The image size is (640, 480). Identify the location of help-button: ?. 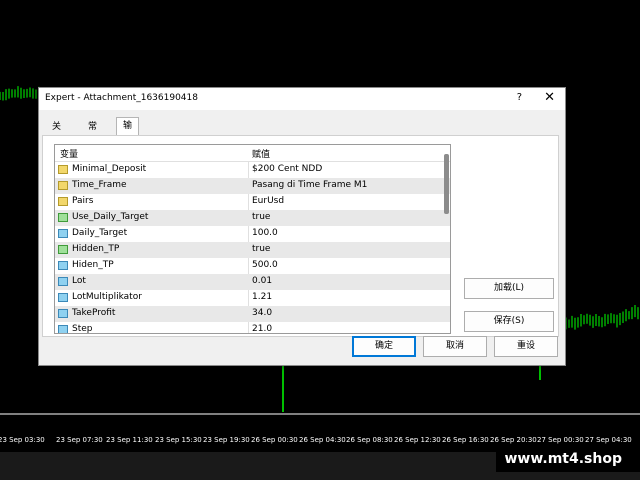
(519, 97).